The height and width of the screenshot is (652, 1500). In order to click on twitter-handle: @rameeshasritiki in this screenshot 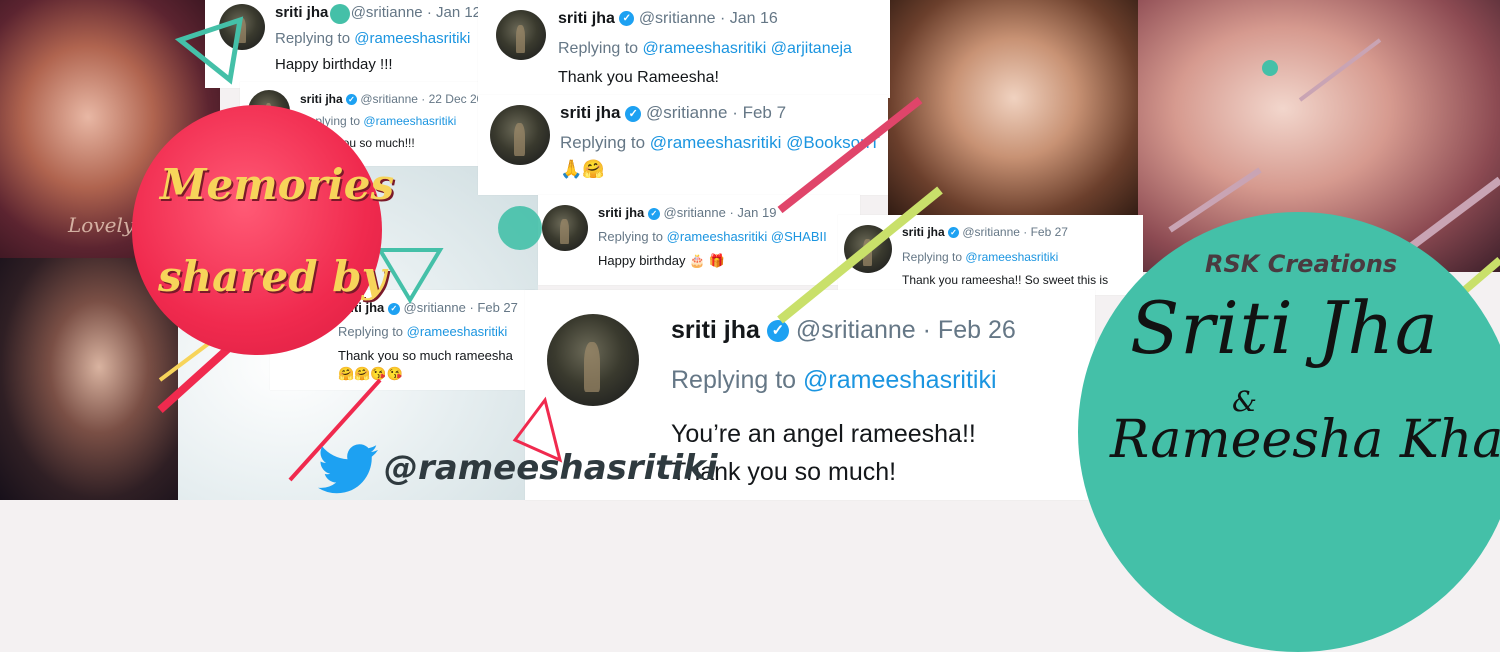, I will do `click(550, 468)`.